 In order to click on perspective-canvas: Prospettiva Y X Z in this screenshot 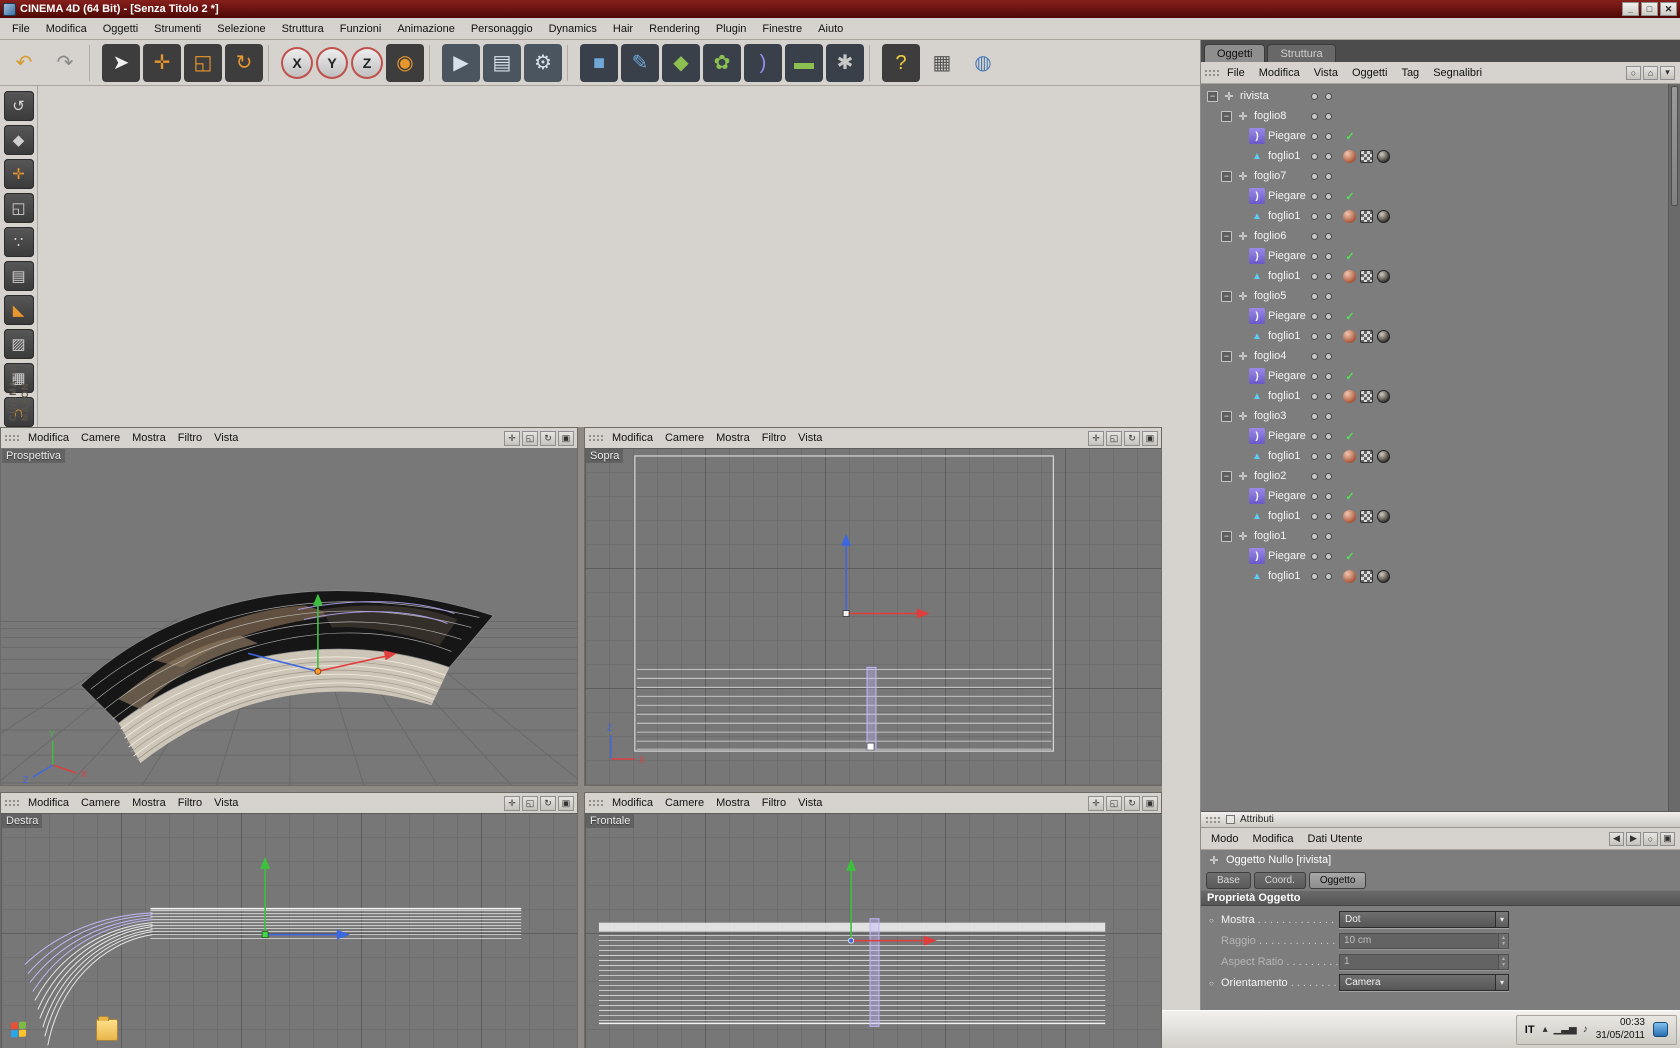, I will do `click(289, 616)`.